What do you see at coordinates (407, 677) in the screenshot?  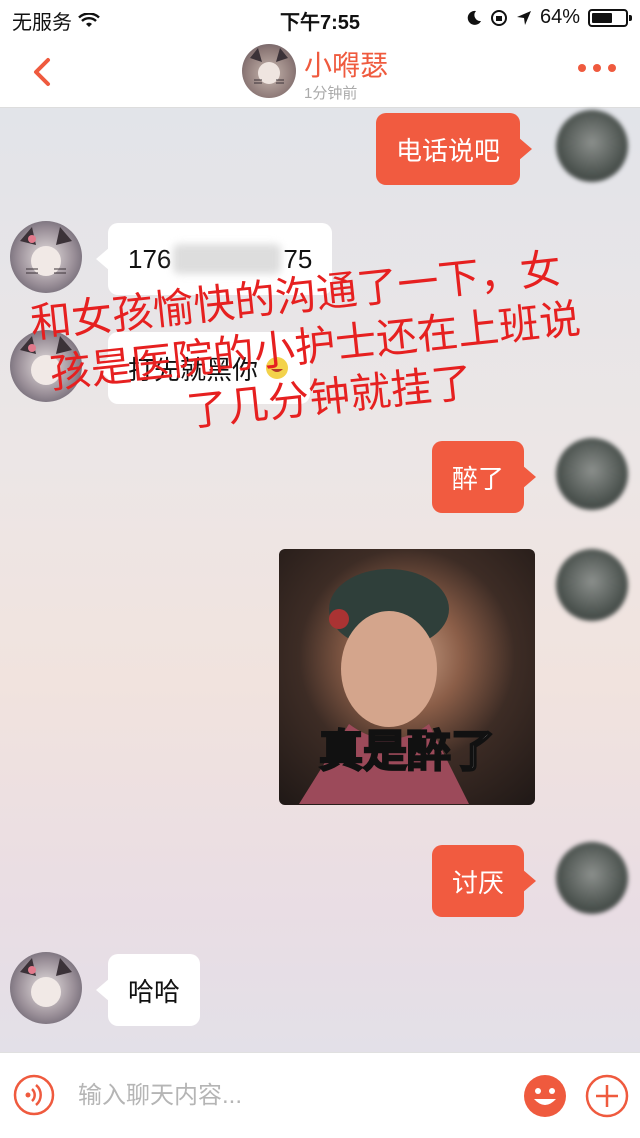 I see `image-message: 真是醉了` at bounding box center [407, 677].